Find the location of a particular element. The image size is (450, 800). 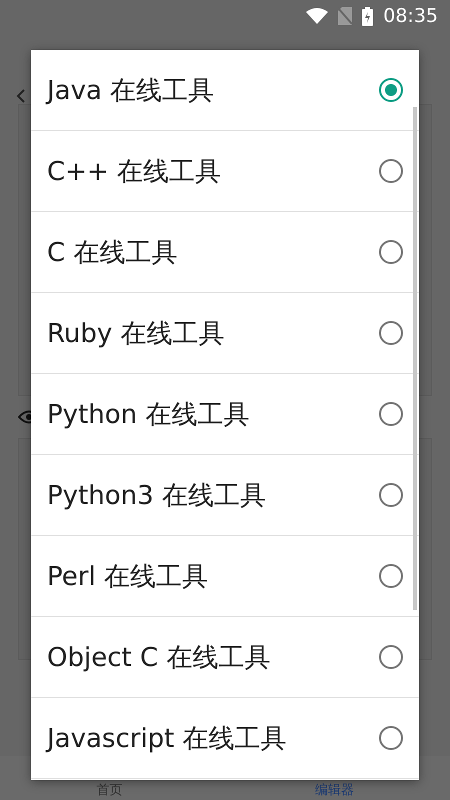

option-label: Java 在线工具 is located at coordinates (130, 91).